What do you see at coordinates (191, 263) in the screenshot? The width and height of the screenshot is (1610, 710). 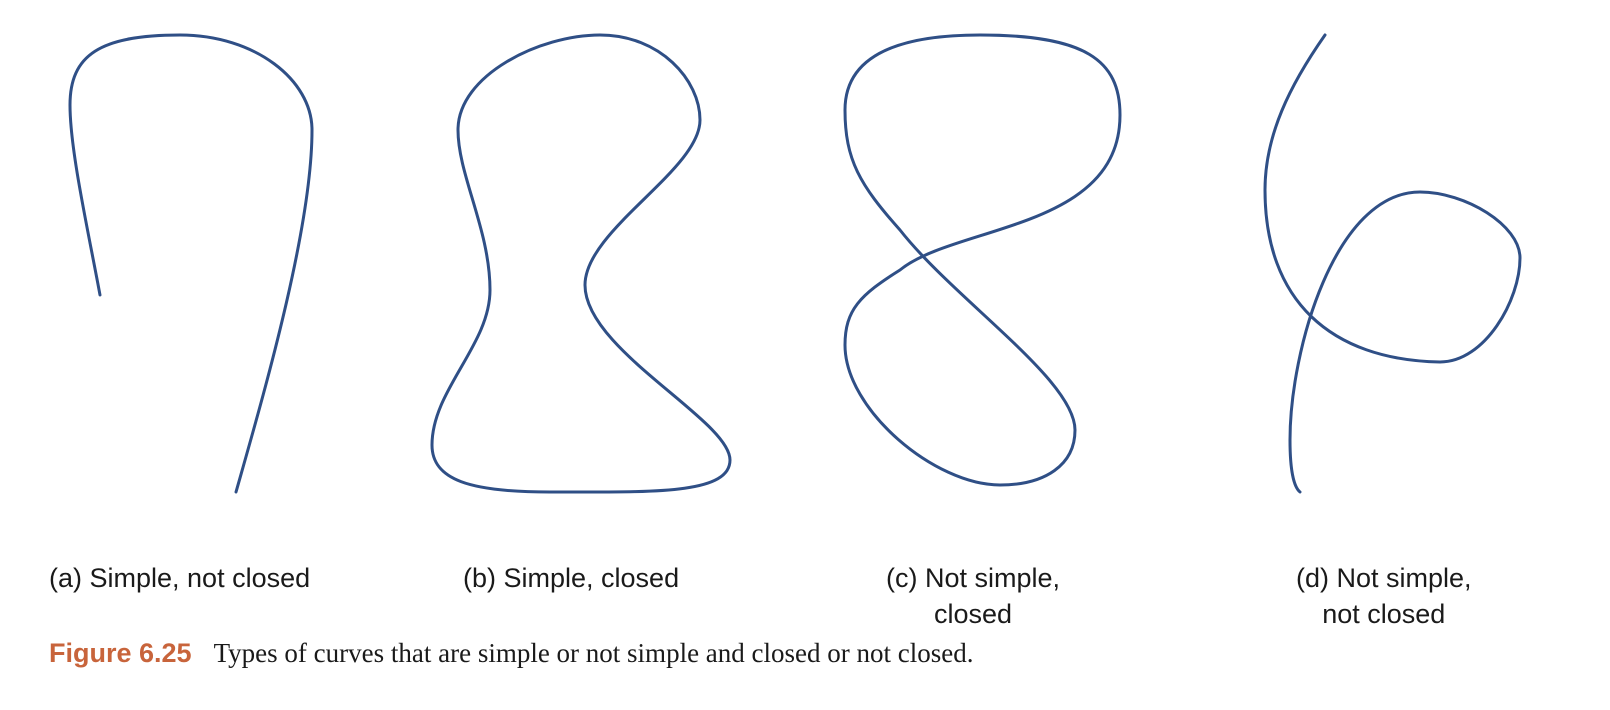 I see `curve-a-simple-not-closed` at bounding box center [191, 263].